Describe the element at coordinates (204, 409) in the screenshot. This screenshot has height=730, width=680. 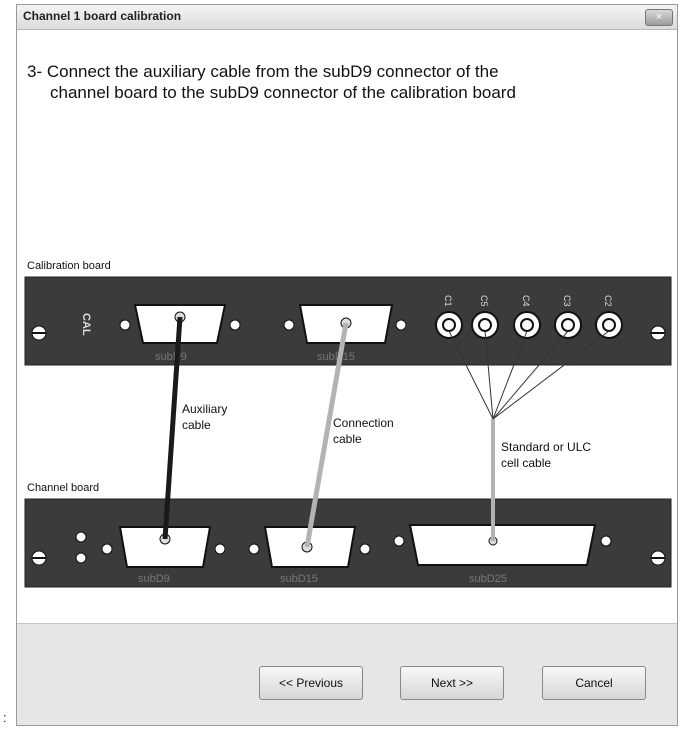
I see `aux-cable-label-1: Auxiliary` at that location.